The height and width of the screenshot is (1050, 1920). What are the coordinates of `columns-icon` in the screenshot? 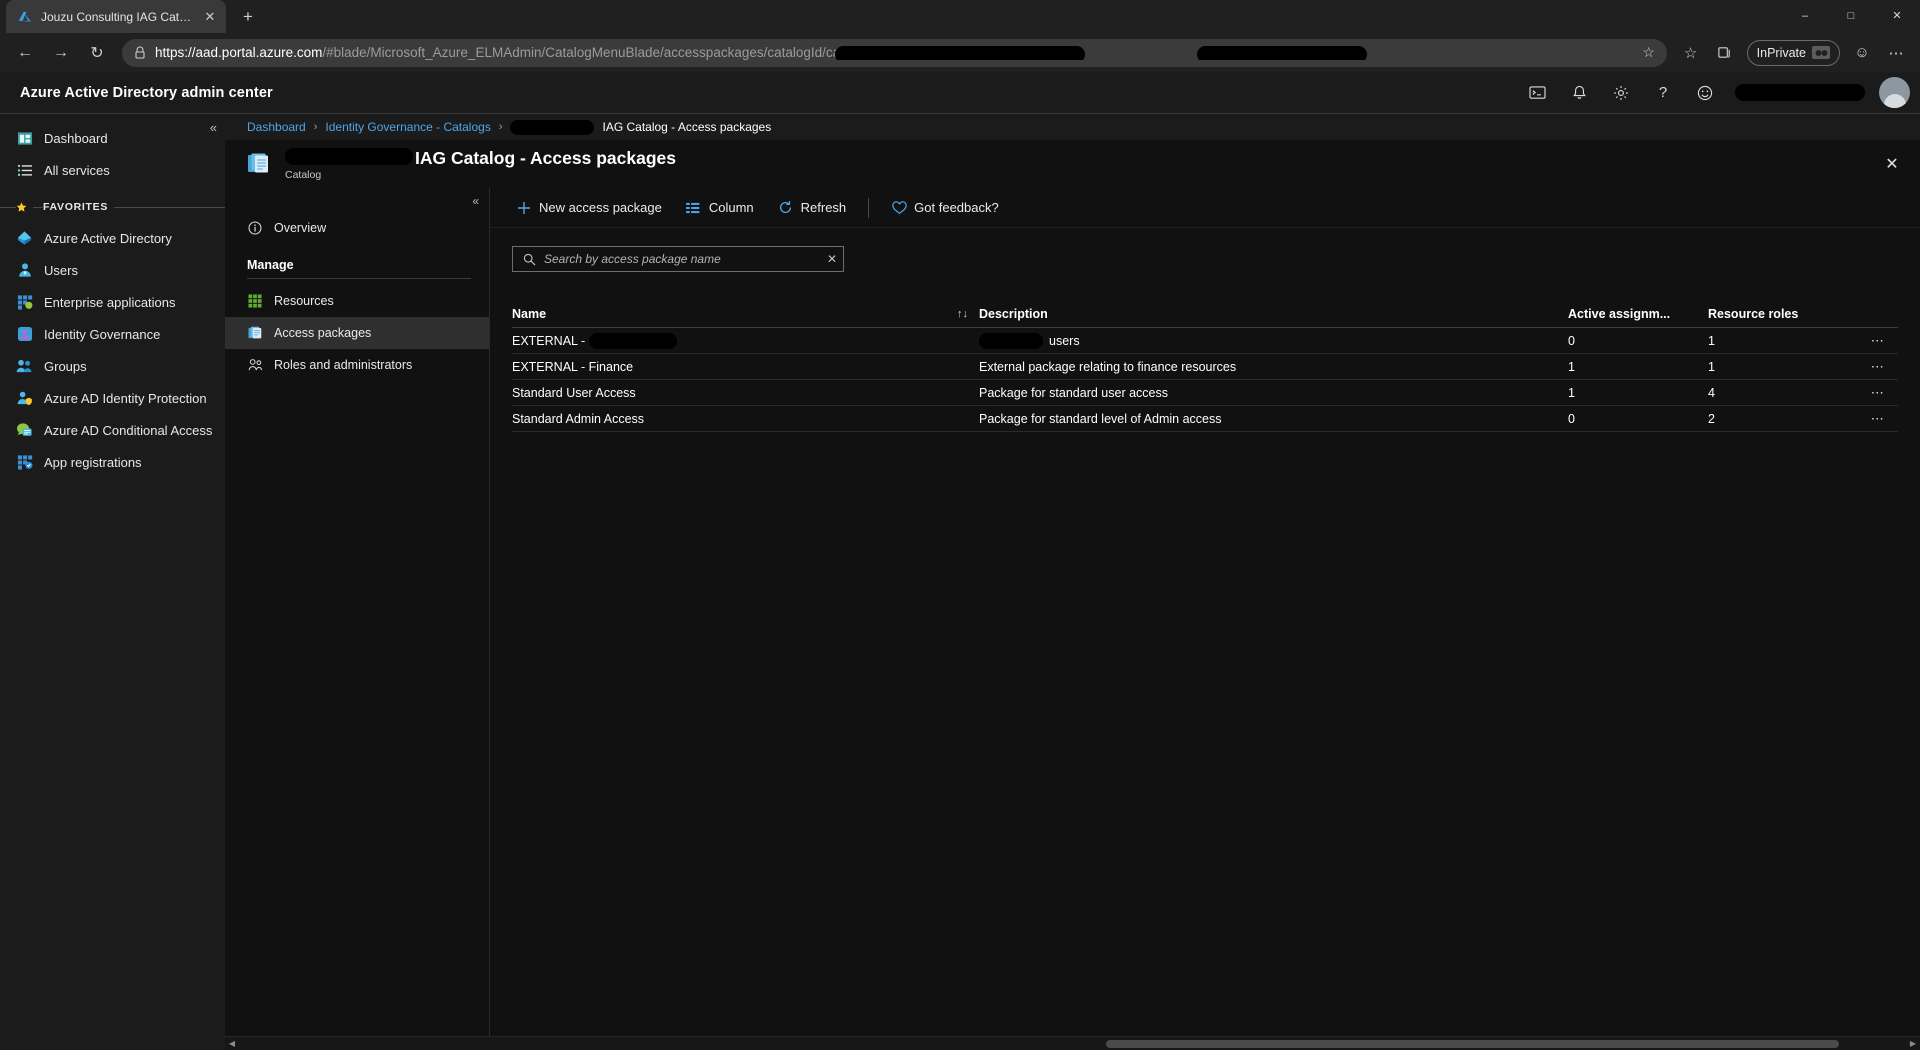 It's located at (694, 208).